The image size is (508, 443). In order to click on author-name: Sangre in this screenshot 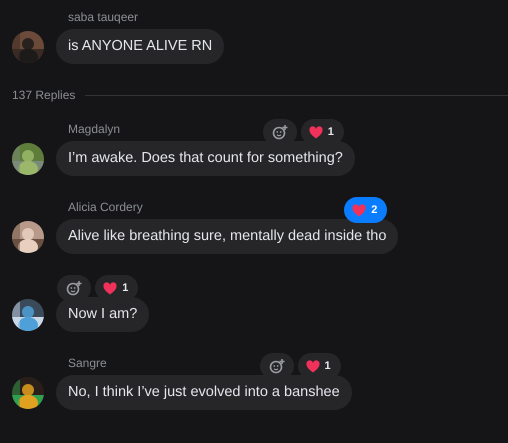, I will do `click(87, 363)`.